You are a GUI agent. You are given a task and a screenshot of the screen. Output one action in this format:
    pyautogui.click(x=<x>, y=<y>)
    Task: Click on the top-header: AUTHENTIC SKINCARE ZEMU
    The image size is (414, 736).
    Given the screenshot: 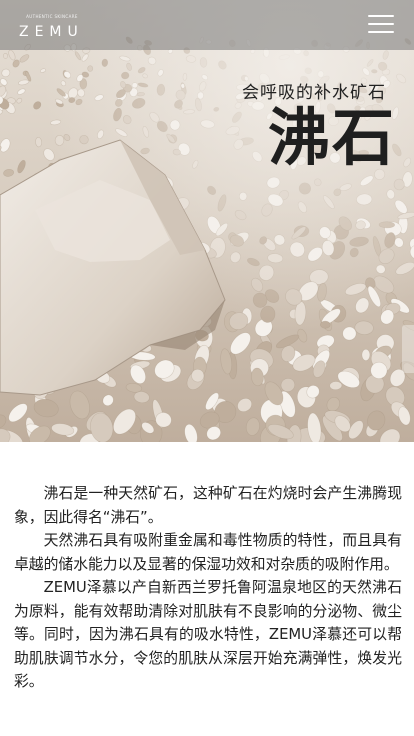 What is the action you would take?
    pyautogui.click(x=207, y=25)
    